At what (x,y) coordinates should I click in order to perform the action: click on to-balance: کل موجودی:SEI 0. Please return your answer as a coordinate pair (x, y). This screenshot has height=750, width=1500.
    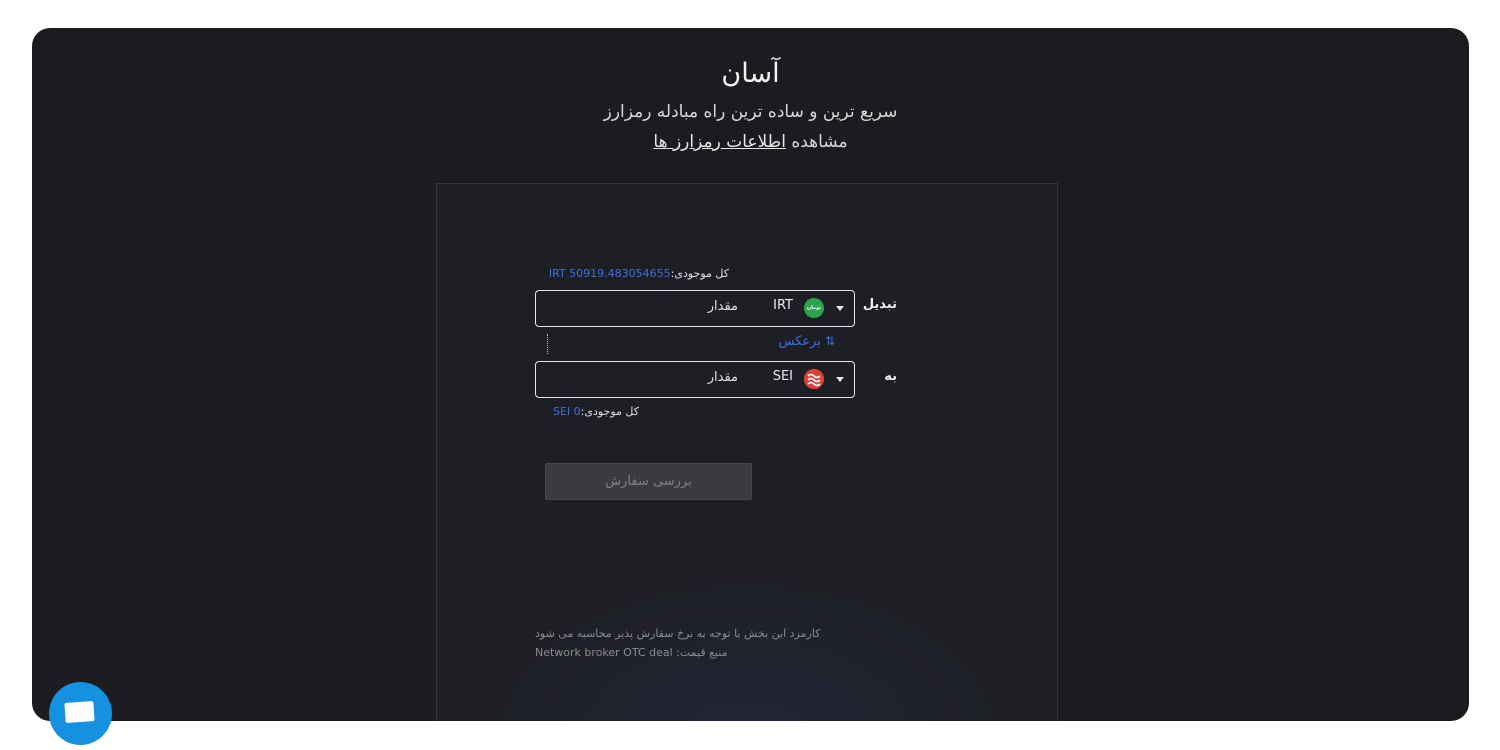
    Looking at the image, I should click on (596, 411).